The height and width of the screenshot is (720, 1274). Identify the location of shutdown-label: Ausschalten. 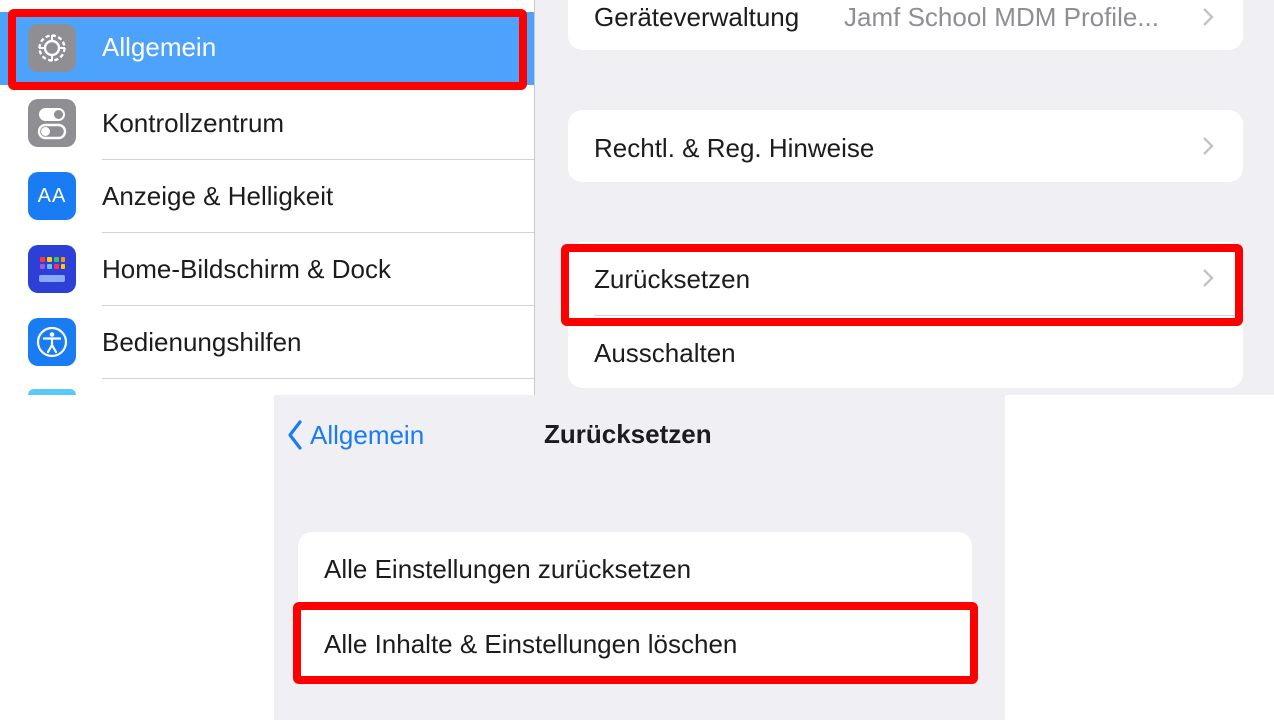
(665, 353).